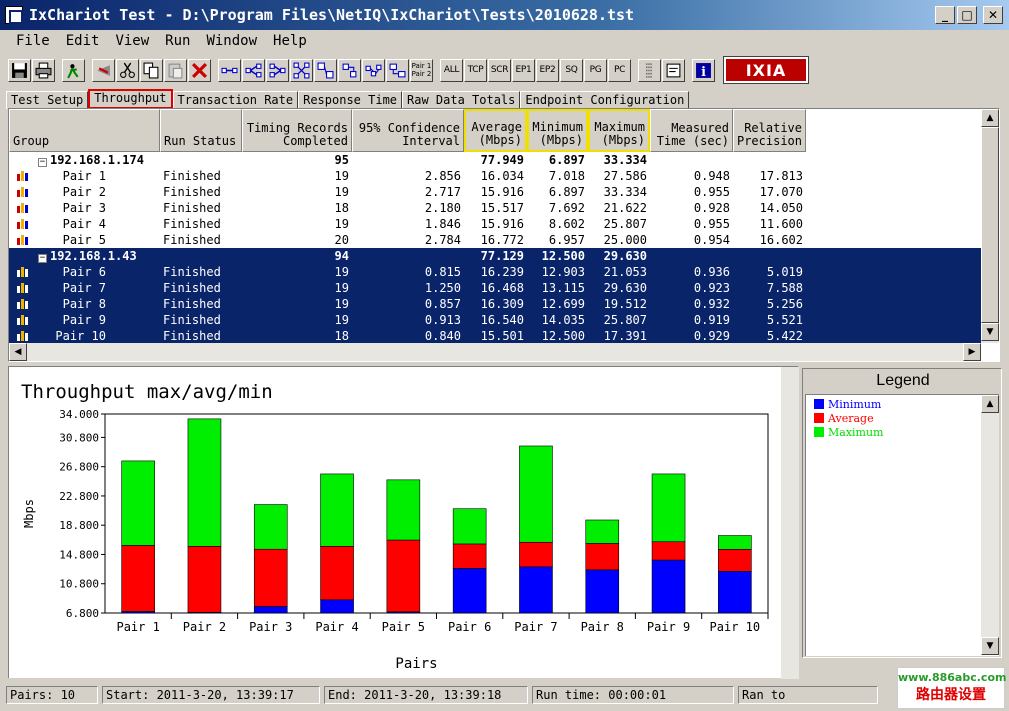 The image size is (1009, 711). Describe the element at coordinates (421, 70) in the screenshot. I see `pair-swap-button: Pair 1 Pair 2` at that location.